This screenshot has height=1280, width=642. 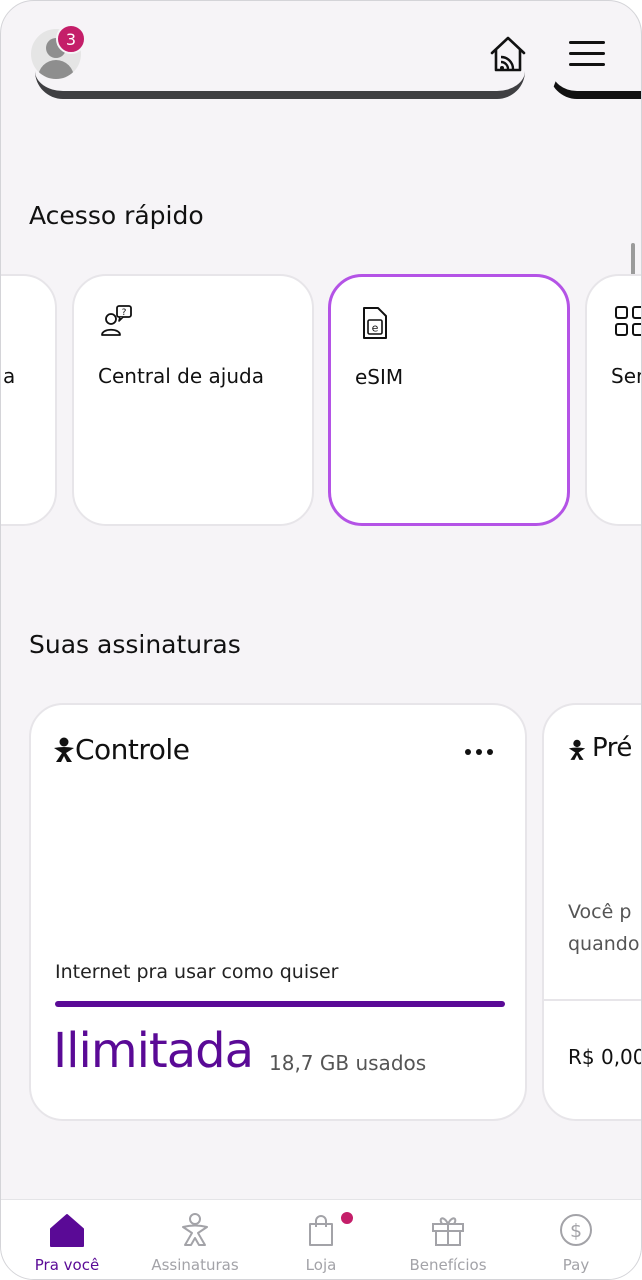 What do you see at coordinates (71, 39) in the screenshot?
I see `notification-badge: 3` at bounding box center [71, 39].